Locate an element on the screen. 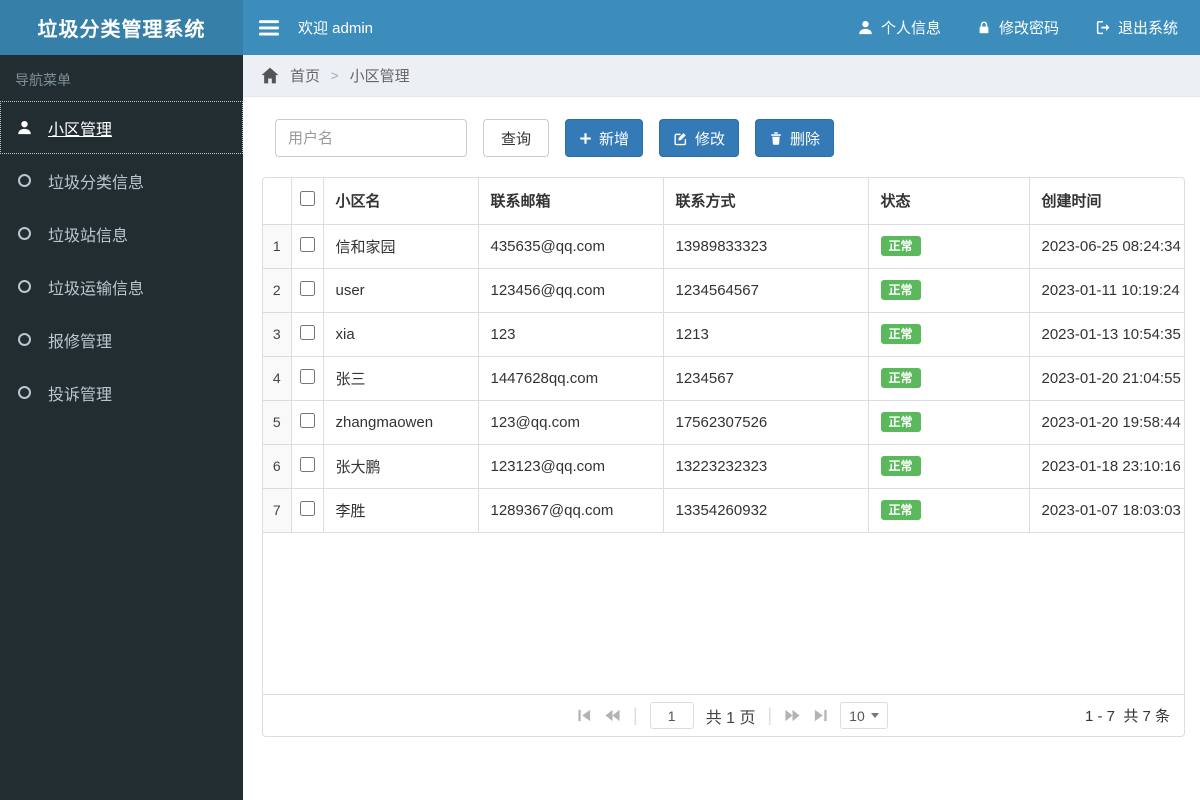 The width and height of the screenshot is (1200, 800). sign-out-icon is located at coordinates (1102, 27).